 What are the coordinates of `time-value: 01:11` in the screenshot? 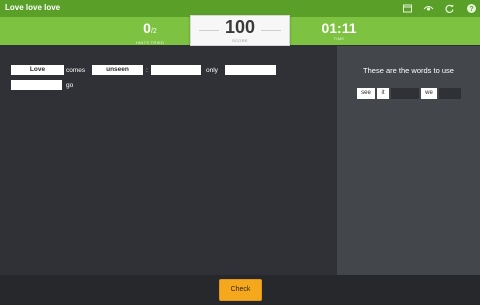 It's located at (339, 28).